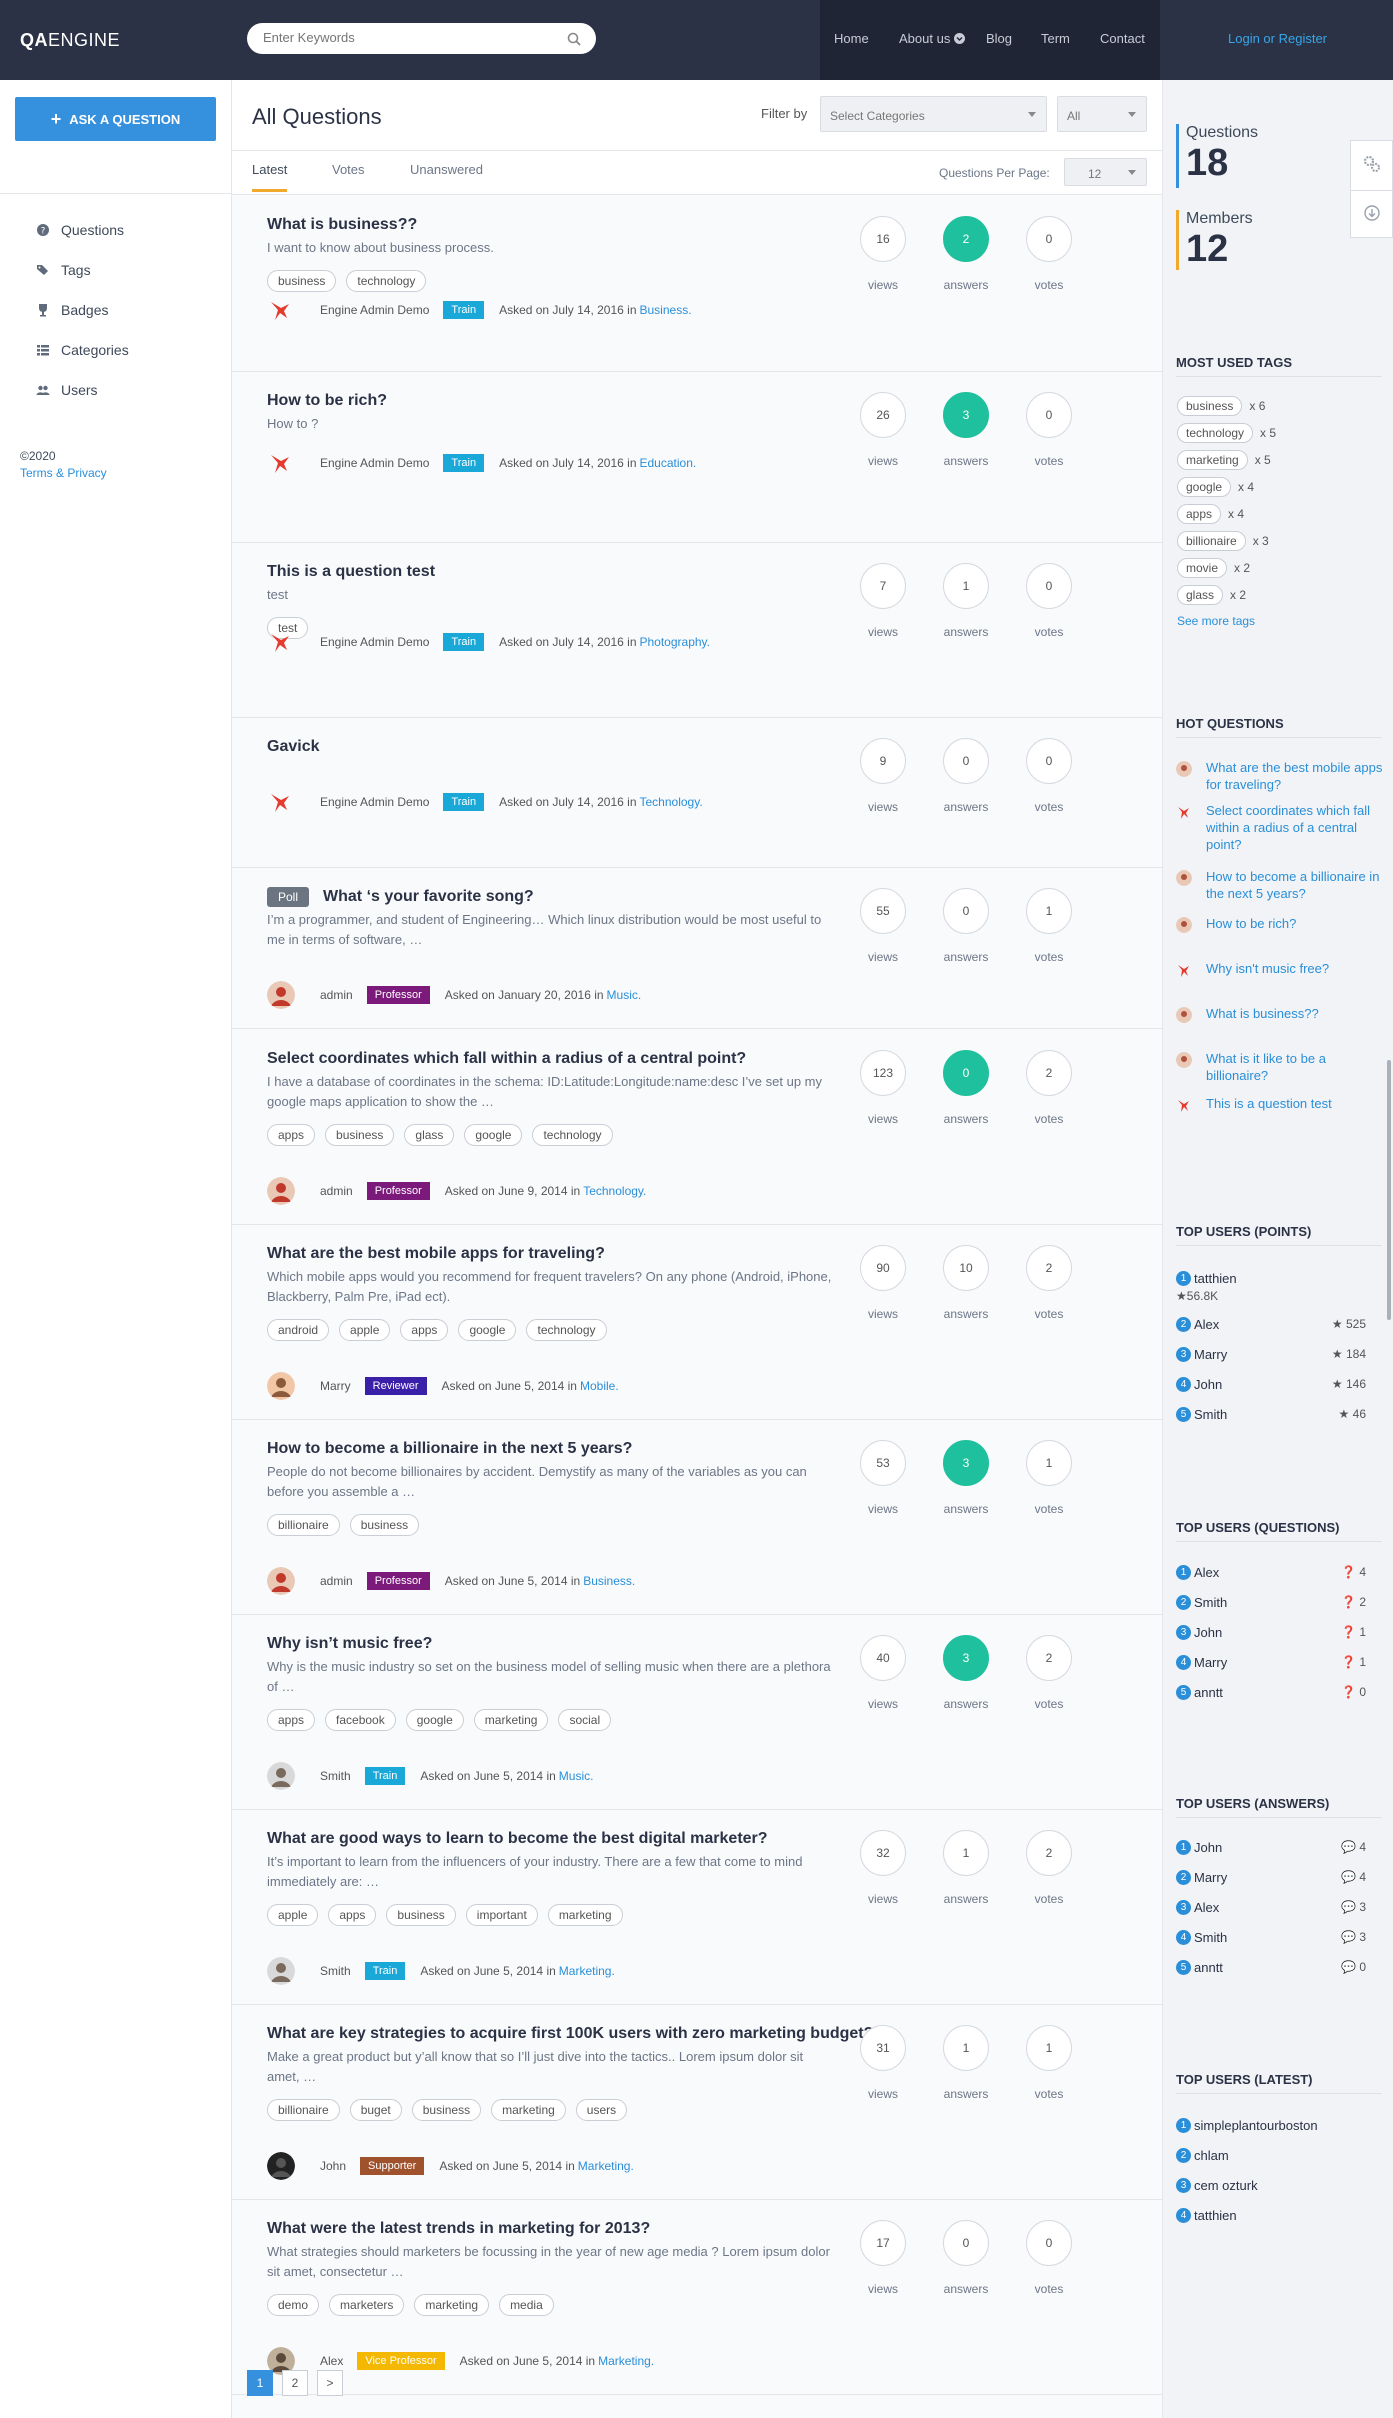 Image resolution: width=1393 pixels, height=2418 pixels. Describe the element at coordinates (333, 2166) in the screenshot. I see `author-name: John` at that location.